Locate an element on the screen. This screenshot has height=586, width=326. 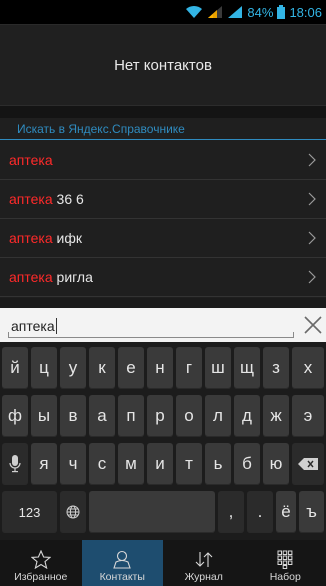
key-е: е is located at coordinates (131, 368).